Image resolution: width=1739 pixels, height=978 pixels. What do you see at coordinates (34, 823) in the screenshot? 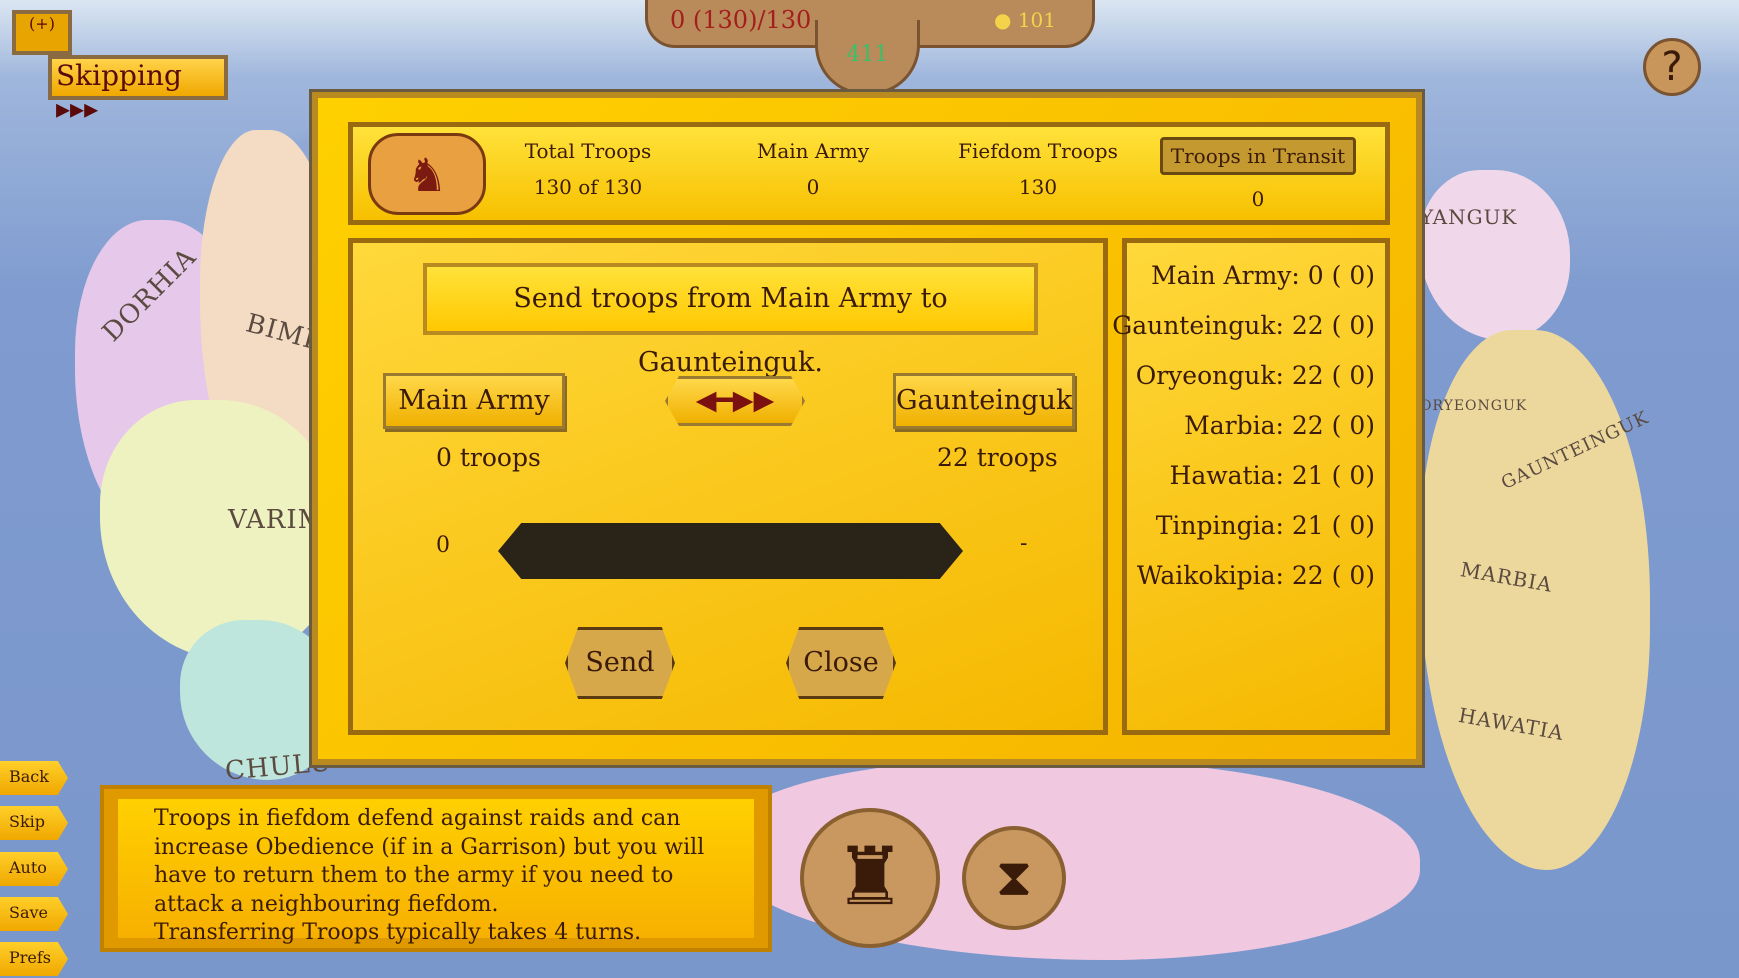
I see `skip-button: Skip` at bounding box center [34, 823].